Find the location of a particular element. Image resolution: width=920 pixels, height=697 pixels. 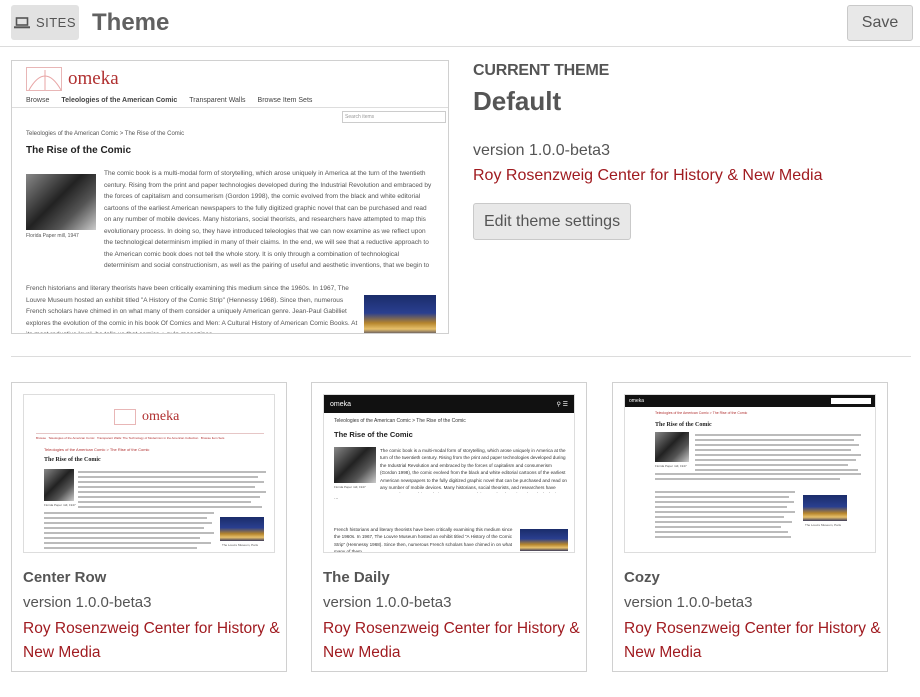

save-button: Save is located at coordinates (880, 23).